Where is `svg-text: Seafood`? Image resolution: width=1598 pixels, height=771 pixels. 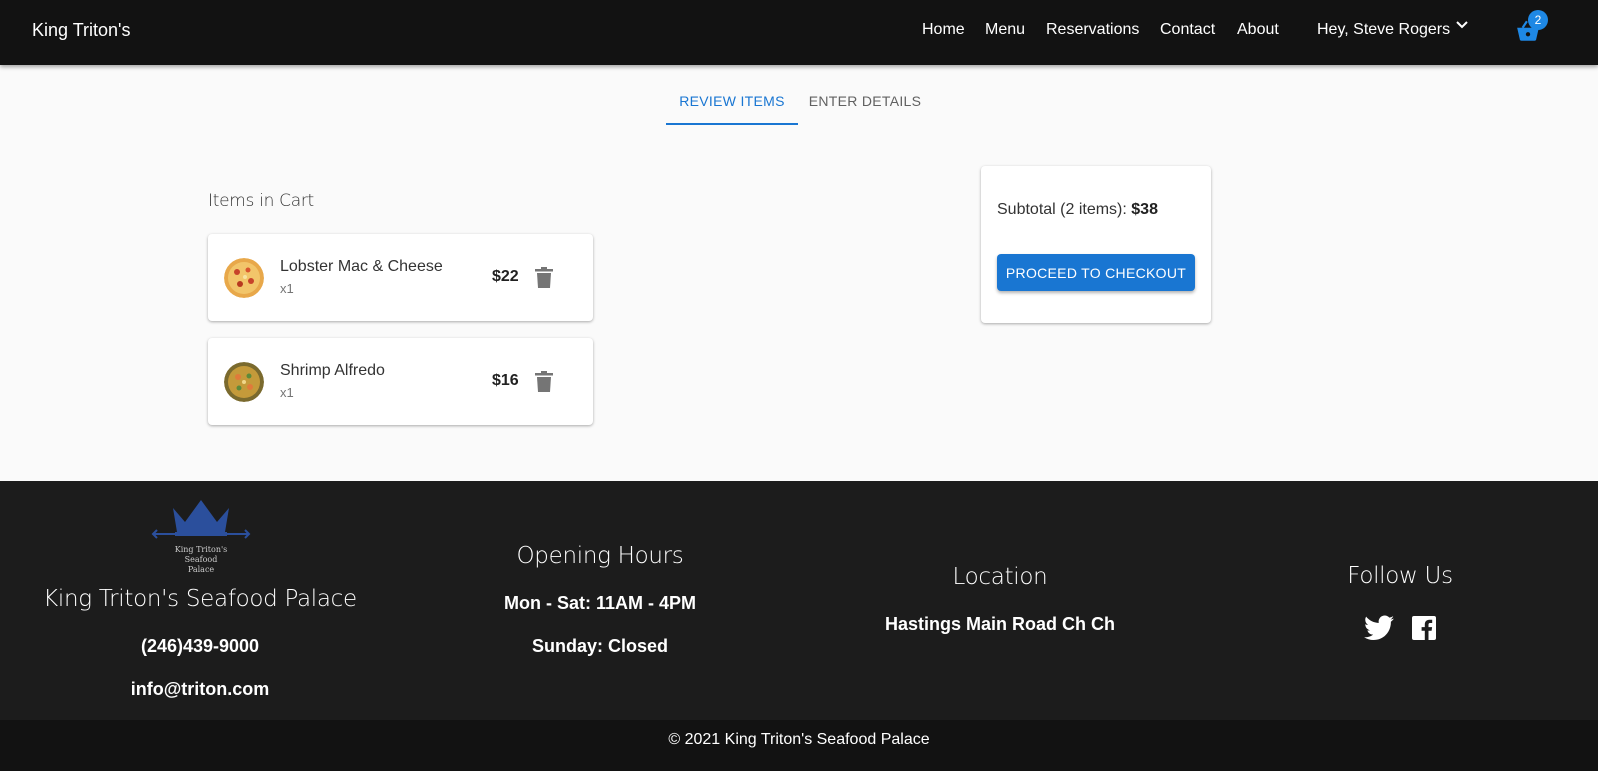 svg-text: Seafood is located at coordinates (201, 559).